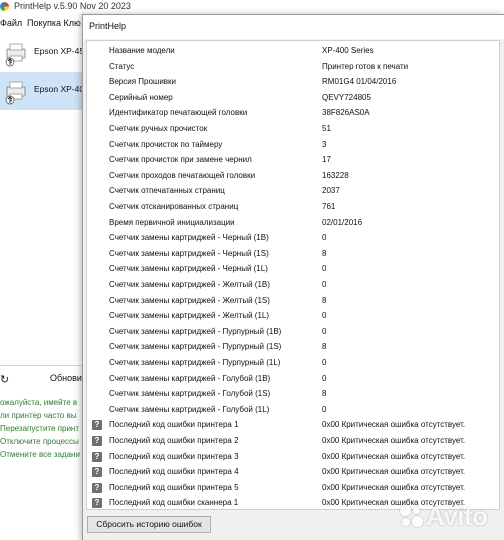  Describe the element at coordinates (180, 160) in the screenshot. I see `info-row-label: Счетчик прочисток при замене чернил` at that location.